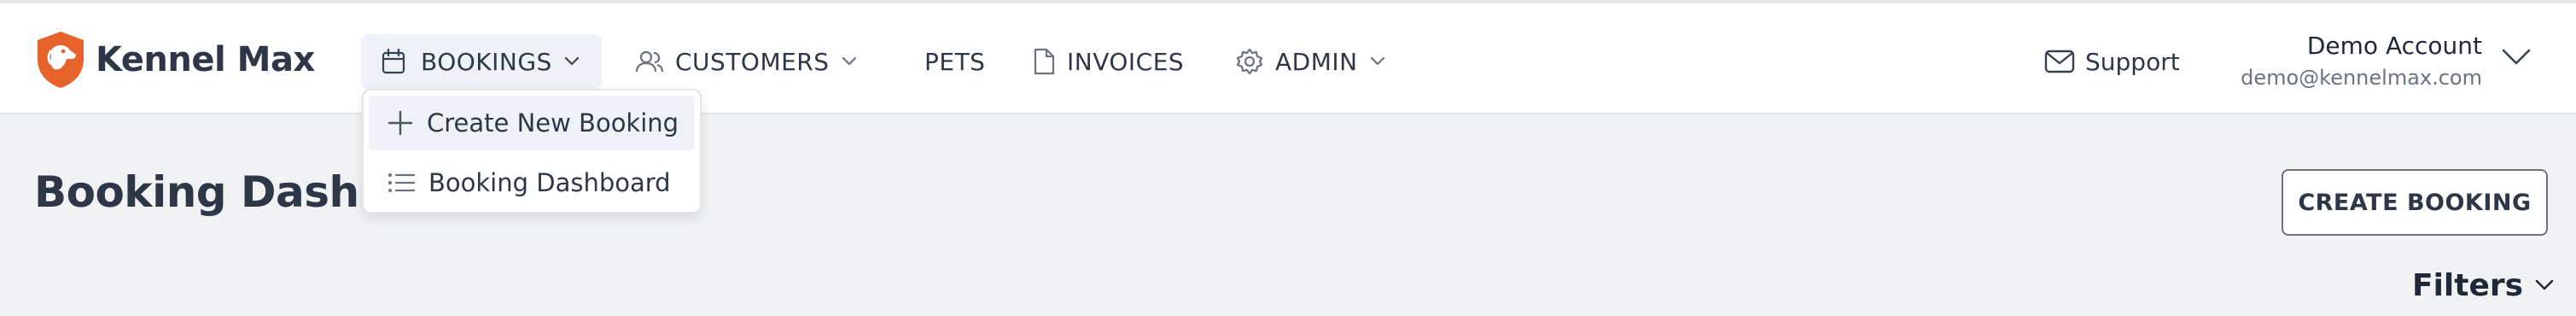  What do you see at coordinates (2394, 46) in the screenshot?
I see `account-name: Demo Account` at bounding box center [2394, 46].